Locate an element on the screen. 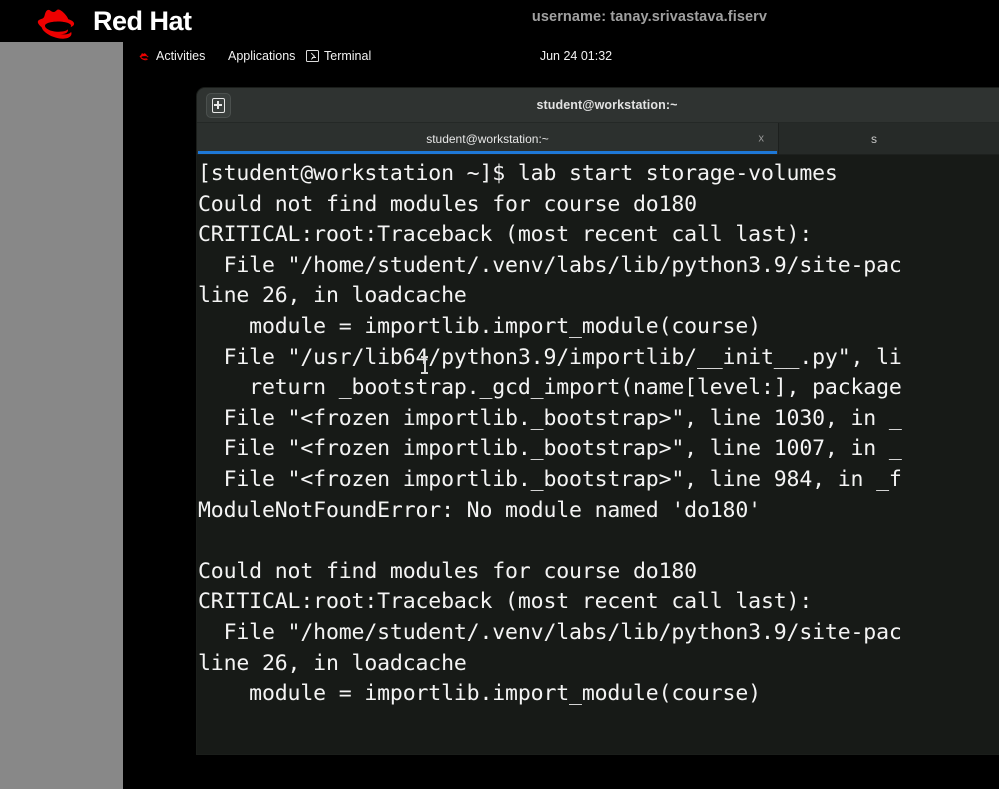 Image resolution: width=999 pixels, height=789 pixels. left-gray-panel is located at coordinates (61, 415).